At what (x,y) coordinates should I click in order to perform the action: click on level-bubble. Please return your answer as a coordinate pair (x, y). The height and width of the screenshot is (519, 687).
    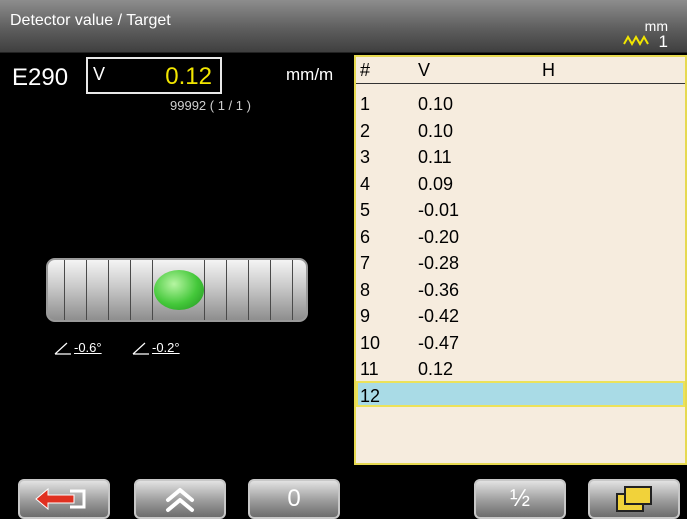
    Looking at the image, I should click on (179, 290).